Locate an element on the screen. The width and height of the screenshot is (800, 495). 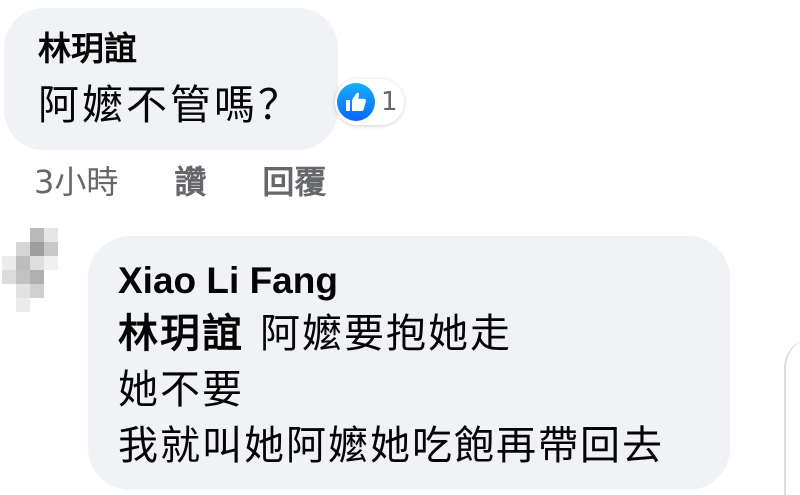
reply-line-3: 我就叫她阿嬤她吃飽再帶回去 is located at coordinates (391, 446).